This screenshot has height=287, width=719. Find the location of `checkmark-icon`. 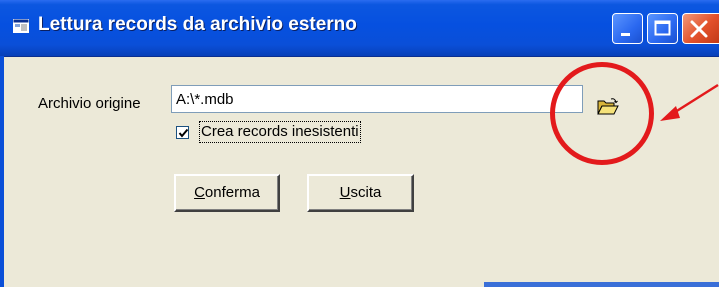

checkmark-icon is located at coordinates (183, 133).